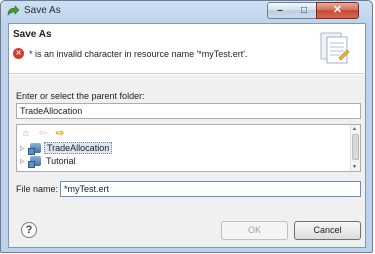  I want to click on app-icon, so click(13, 10).